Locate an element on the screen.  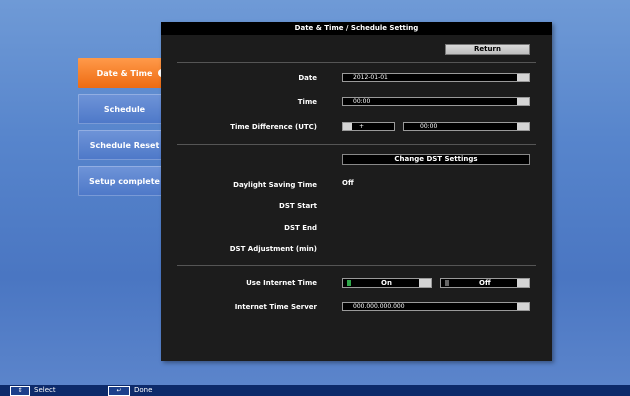
select-hint-label: Select is located at coordinates (45, 390).